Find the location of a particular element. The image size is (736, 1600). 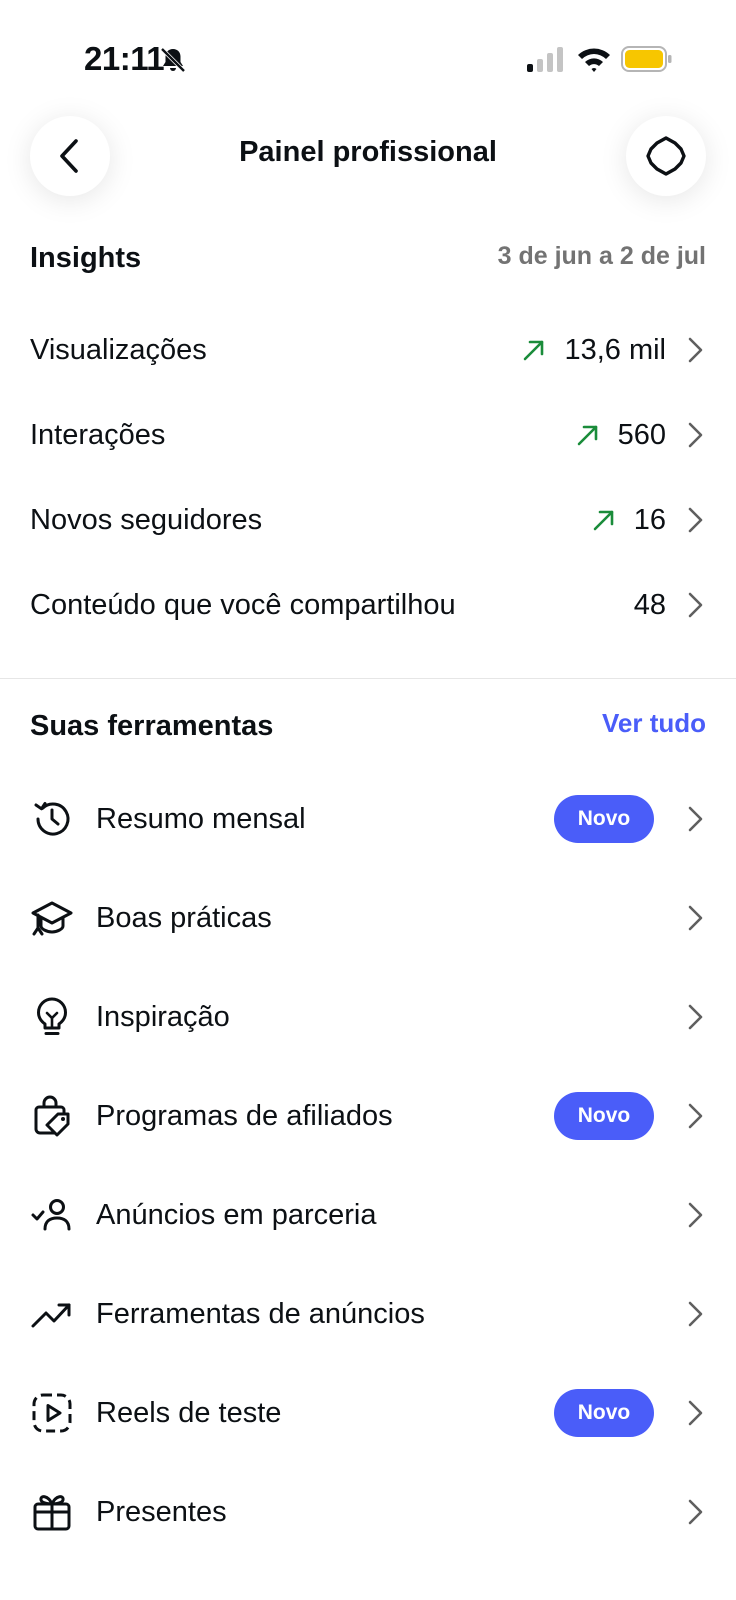

tool-label: Presentes is located at coordinates (161, 1511).